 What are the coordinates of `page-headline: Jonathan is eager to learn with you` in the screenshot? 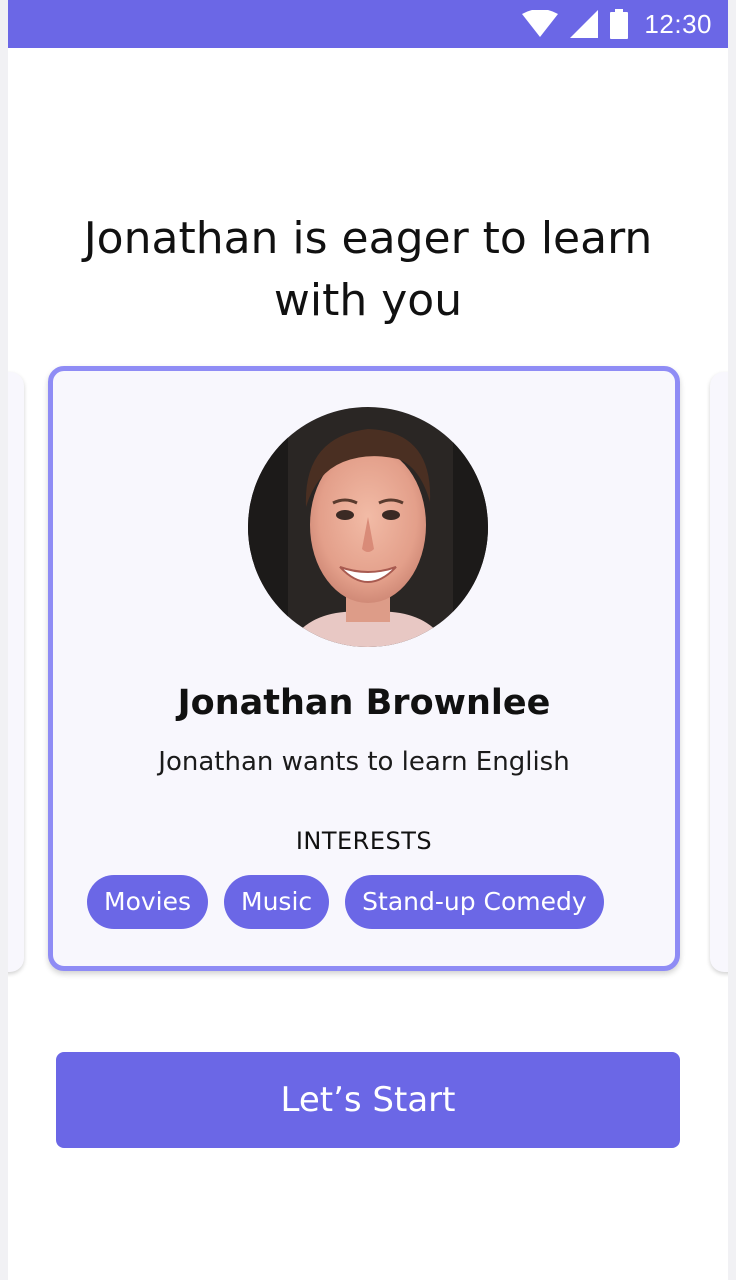 It's located at (368, 269).